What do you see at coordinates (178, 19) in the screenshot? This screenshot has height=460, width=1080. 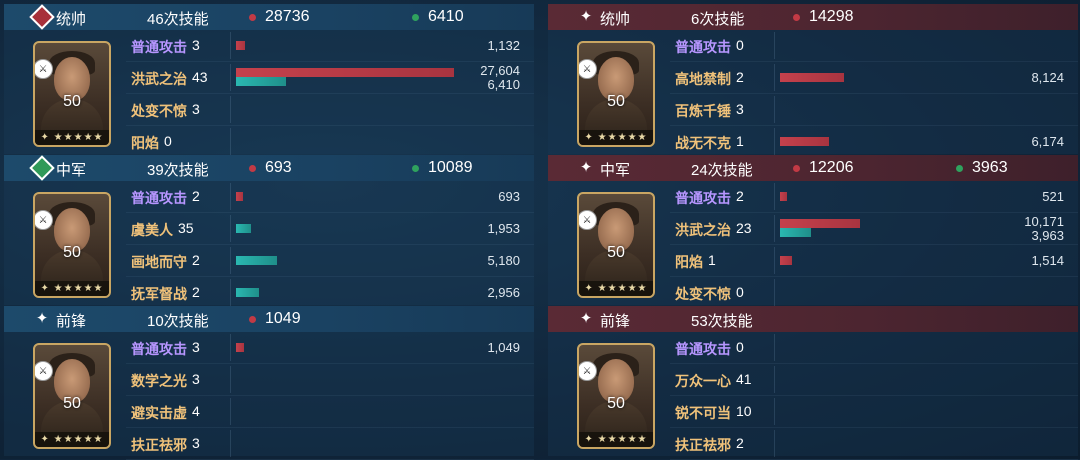 I see `skill-count: 46次技能` at bounding box center [178, 19].